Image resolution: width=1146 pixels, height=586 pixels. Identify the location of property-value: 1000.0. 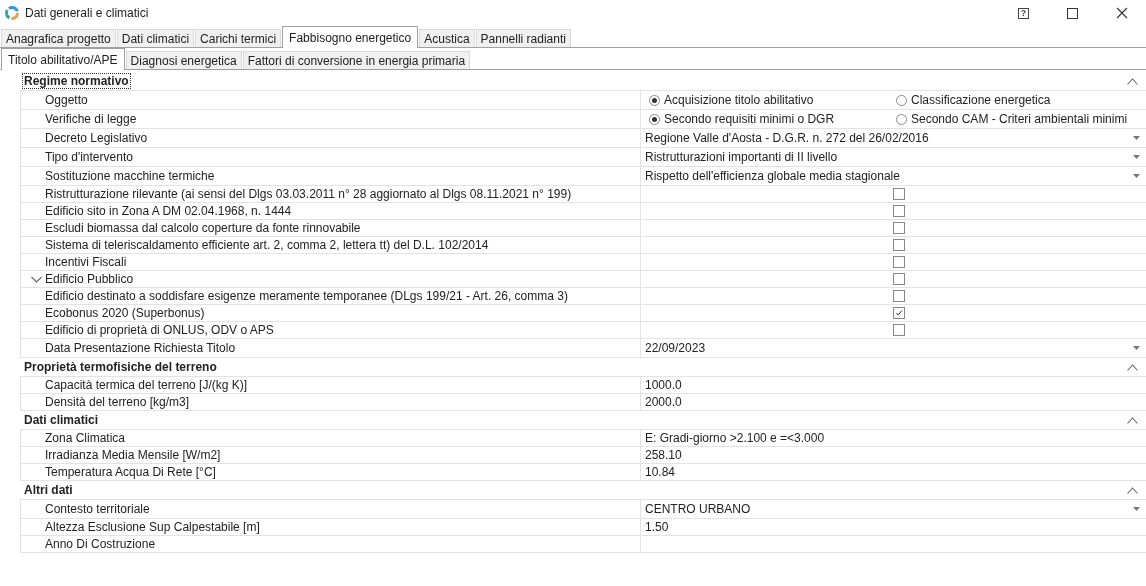
(663, 385).